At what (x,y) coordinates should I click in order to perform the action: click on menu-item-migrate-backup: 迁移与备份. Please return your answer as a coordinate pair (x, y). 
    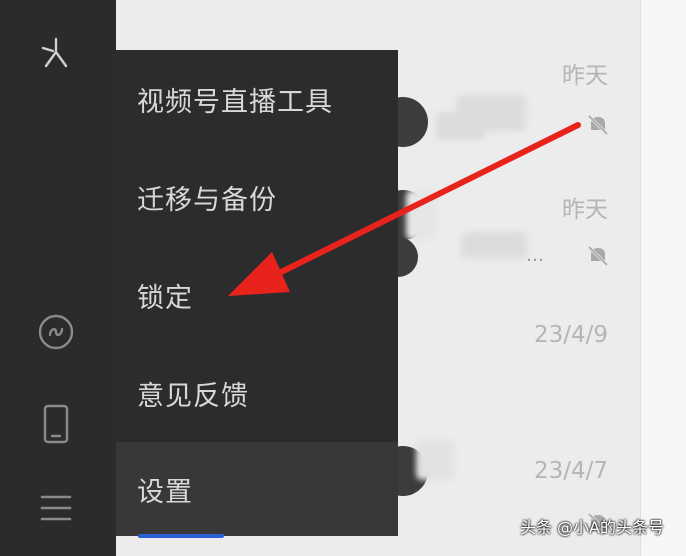
    Looking at the image, I should click on (257, 197).